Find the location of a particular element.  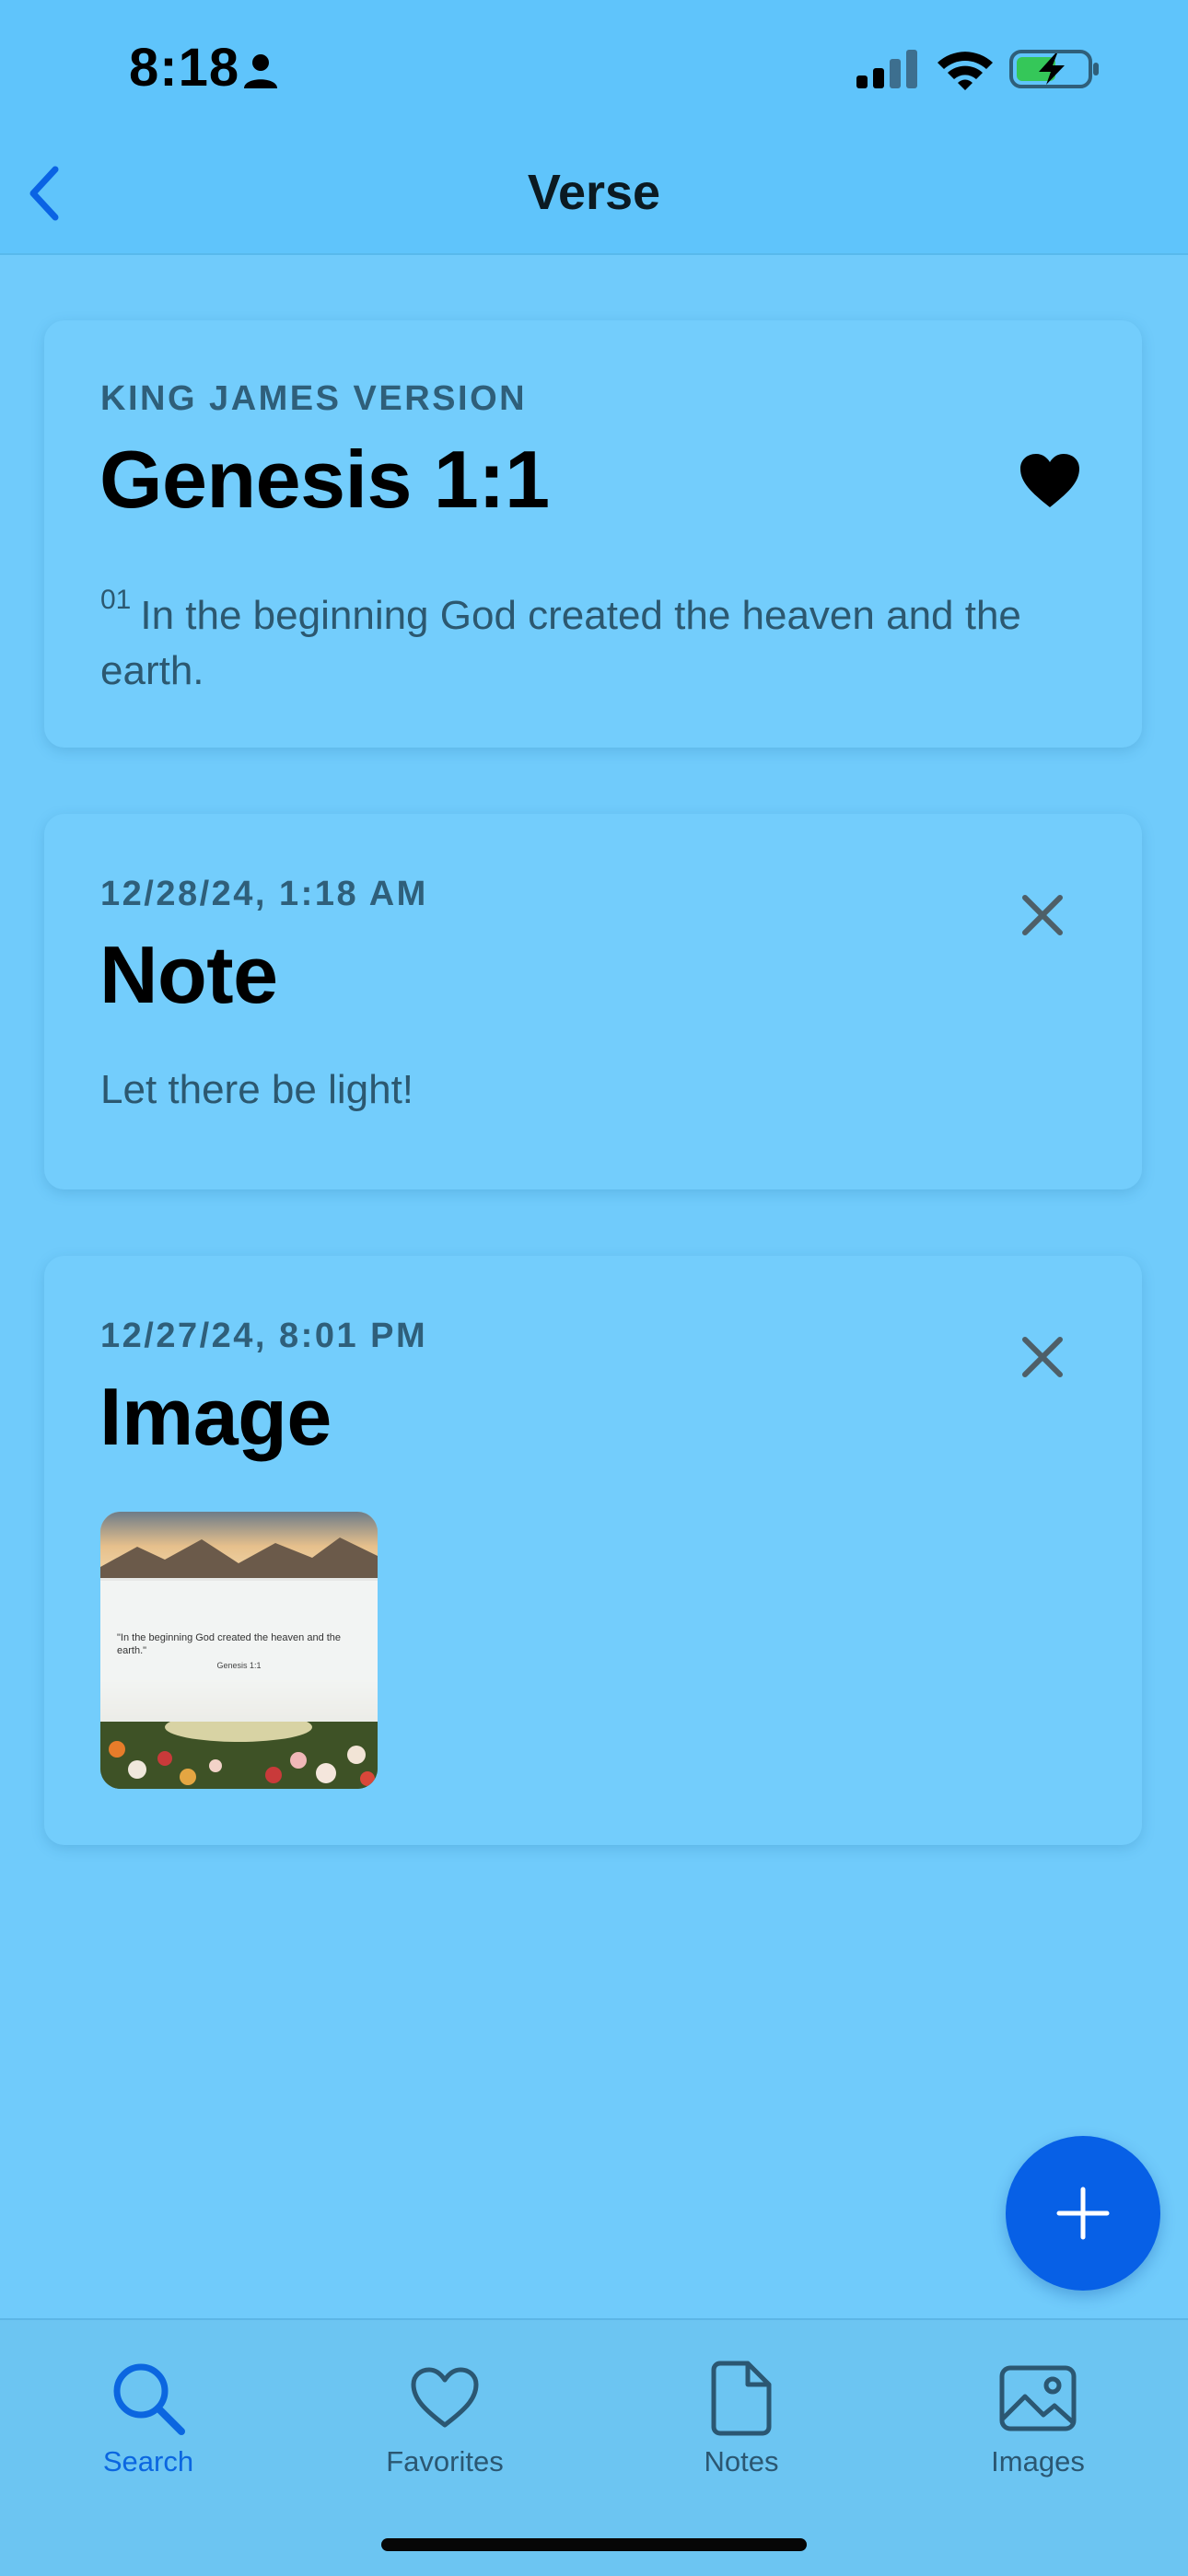

heart-filled-icon is located at coordinates (1049, 480).